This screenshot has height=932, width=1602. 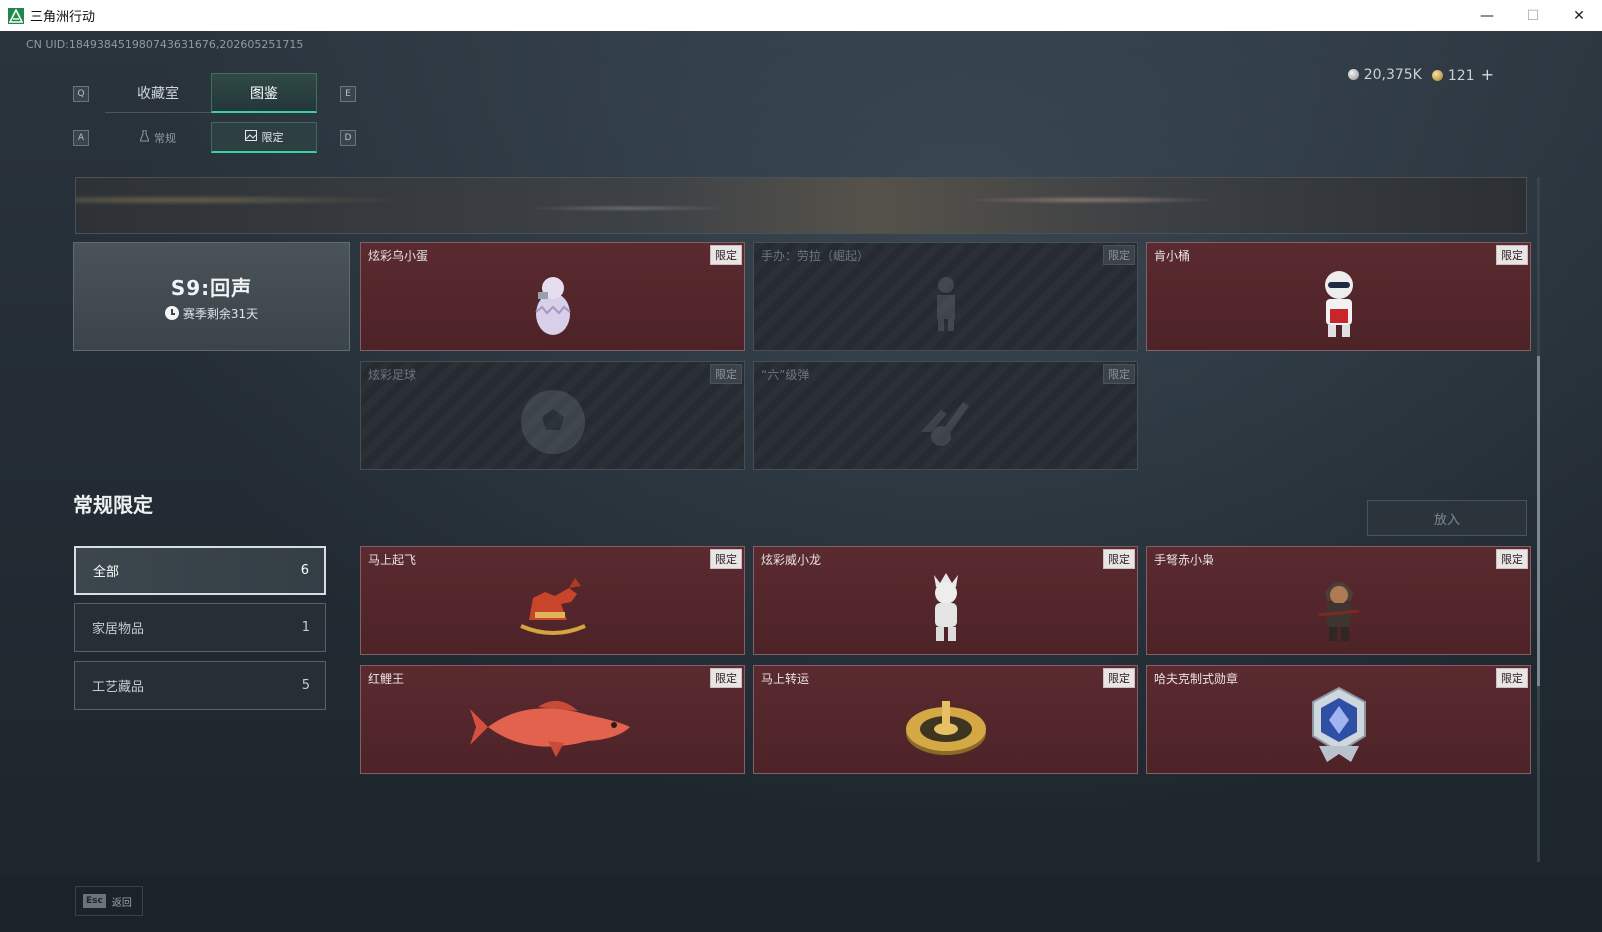 What do you see at coordinates (946, 424) in the screenshot?
I see `hand-icon` at bounding box center [946, 424].